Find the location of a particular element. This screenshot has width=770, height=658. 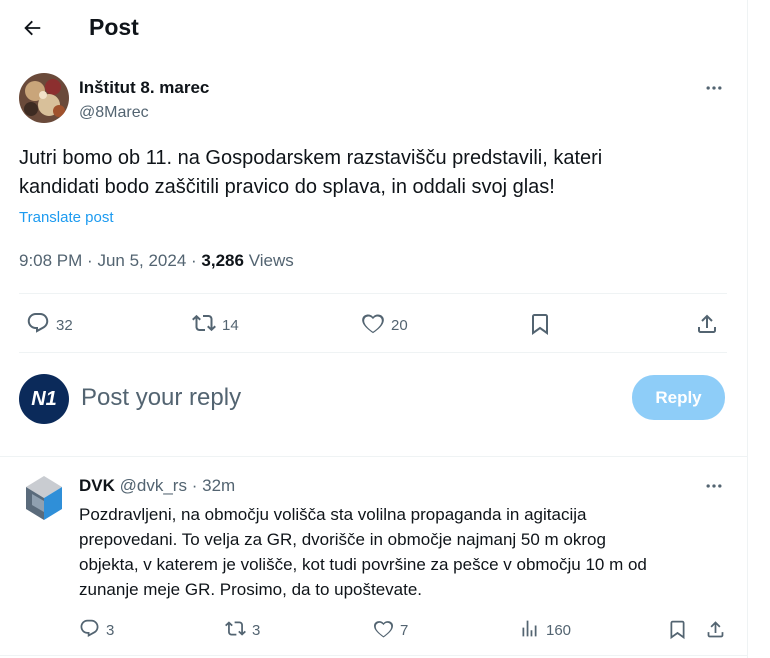

reply-reply-action: 3 is located at coordinates (96, 630).